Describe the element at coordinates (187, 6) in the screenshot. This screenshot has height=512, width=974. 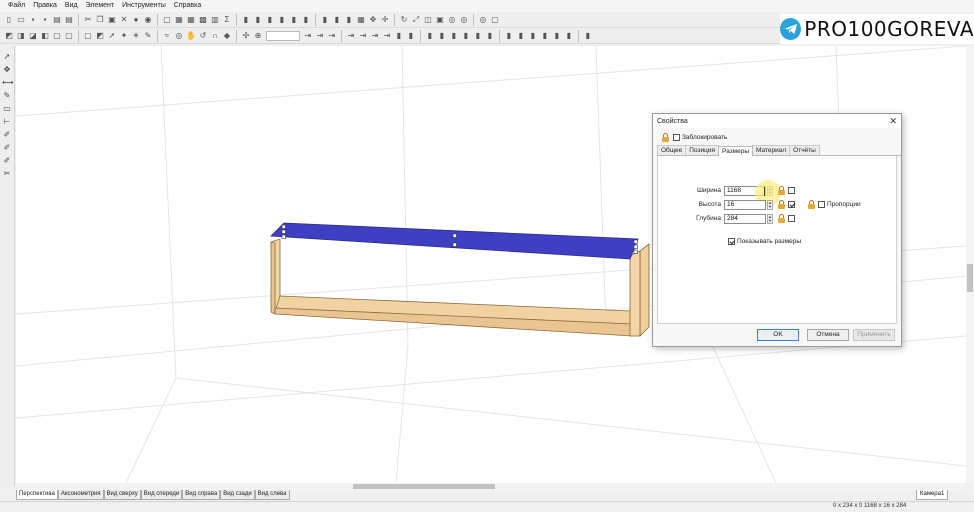
I see `menu-help: Справка` at that location.